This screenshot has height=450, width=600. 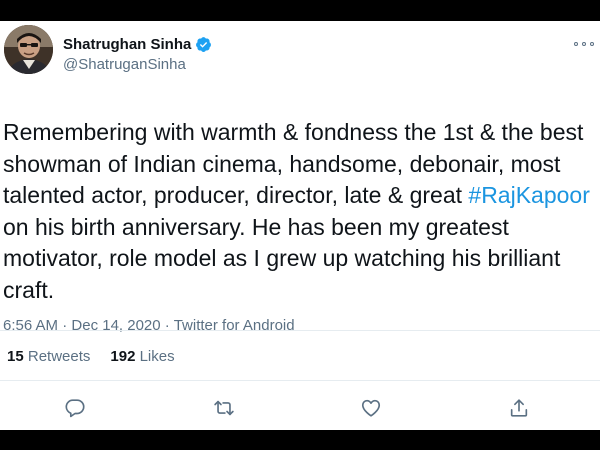 I want to click on verified-badge-icon, so click(x=203, y=44).